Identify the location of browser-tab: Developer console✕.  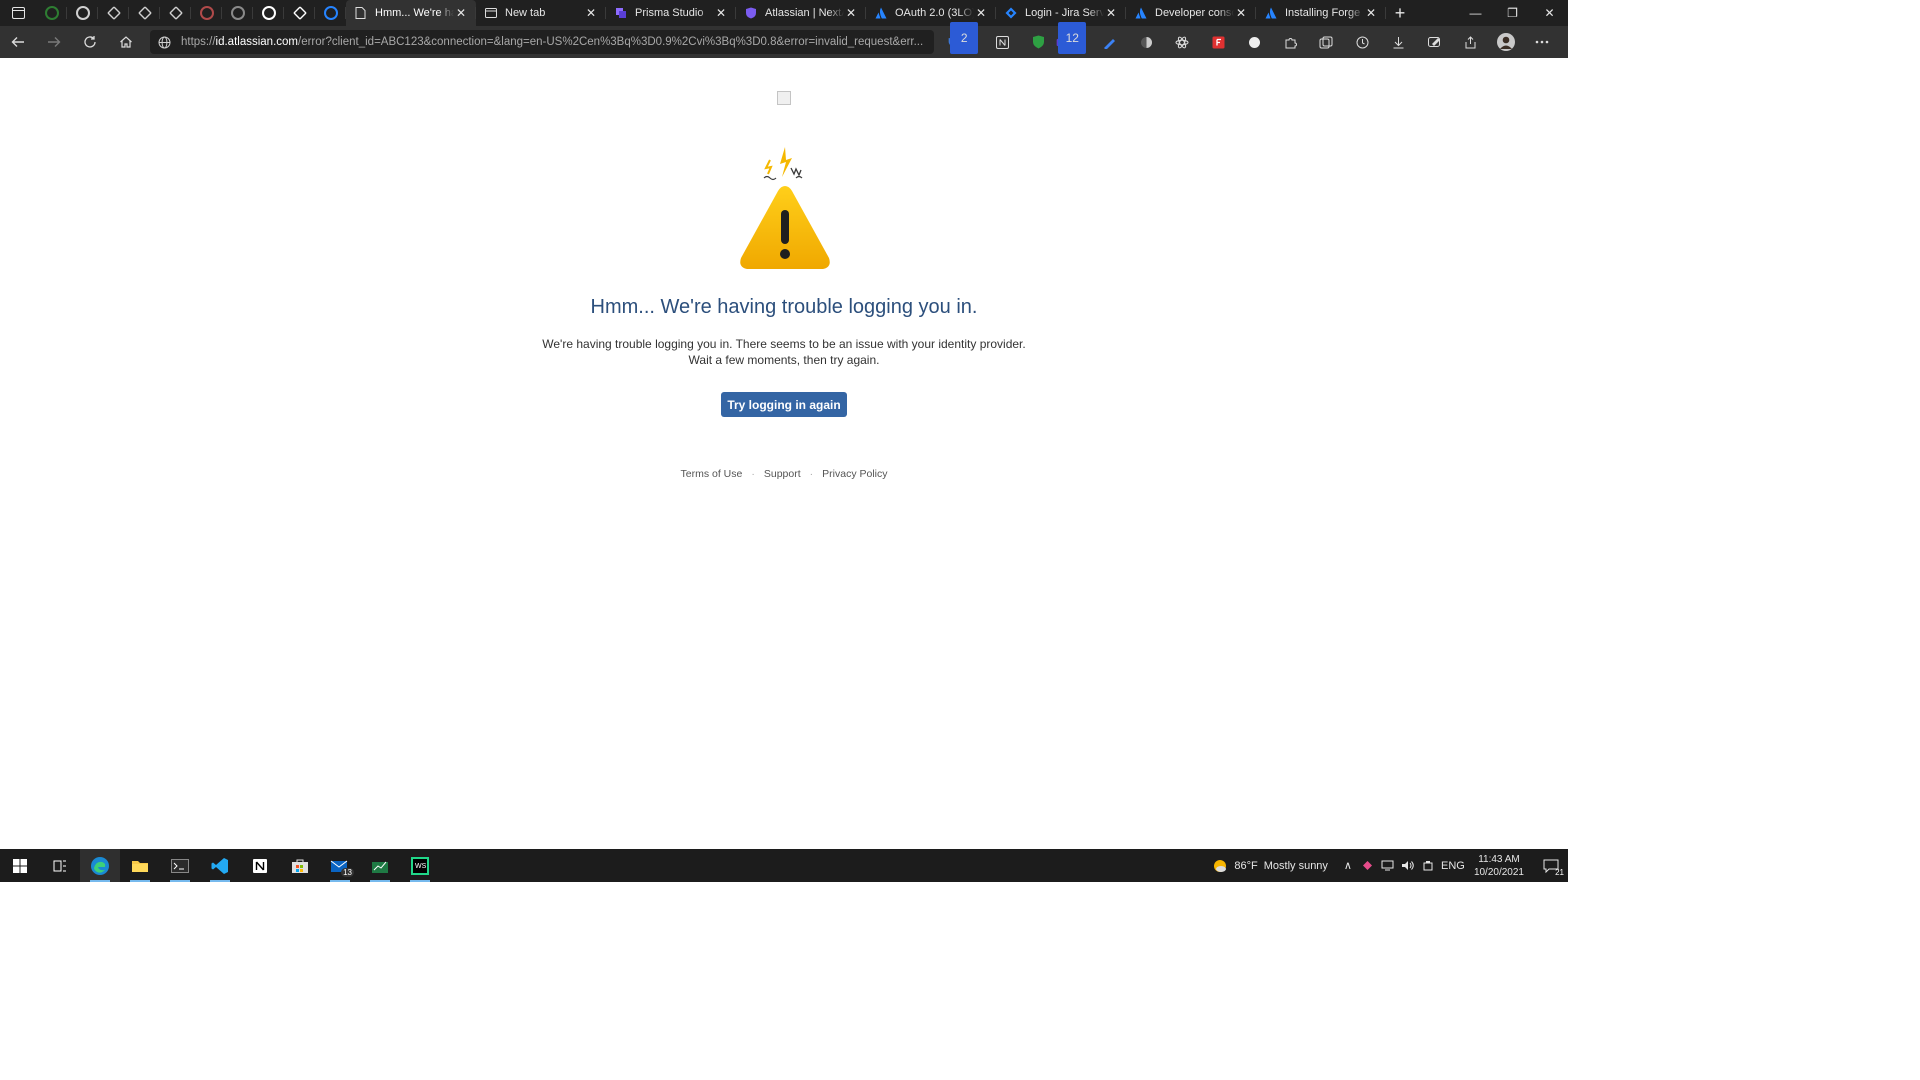
(1191, 13).